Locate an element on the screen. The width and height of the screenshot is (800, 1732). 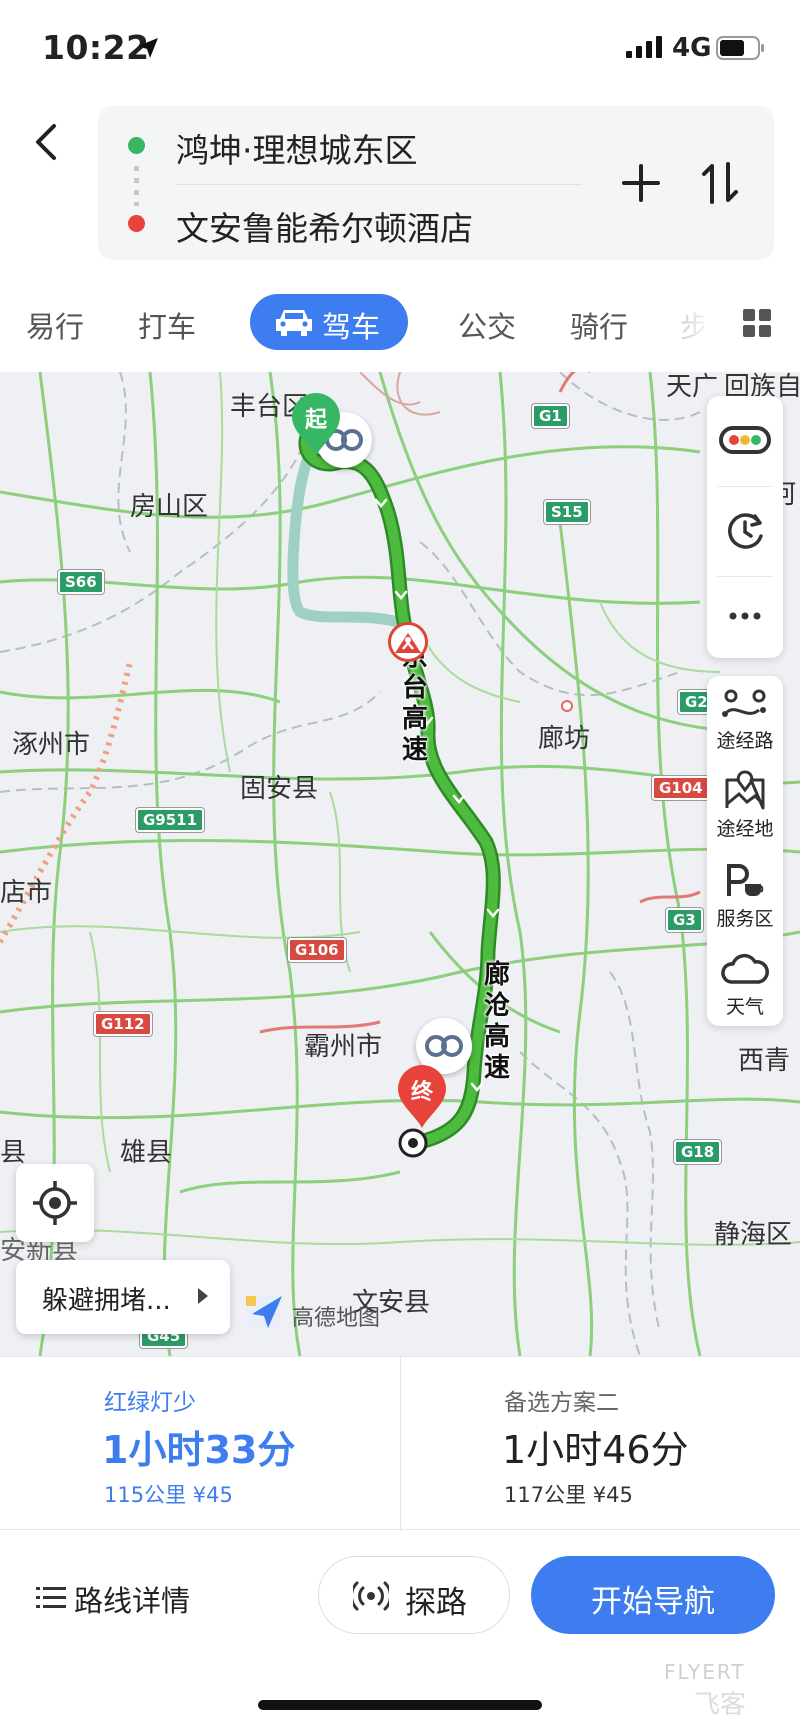
highway-shield-g18: G18 is located at coordinates (698, 1152).